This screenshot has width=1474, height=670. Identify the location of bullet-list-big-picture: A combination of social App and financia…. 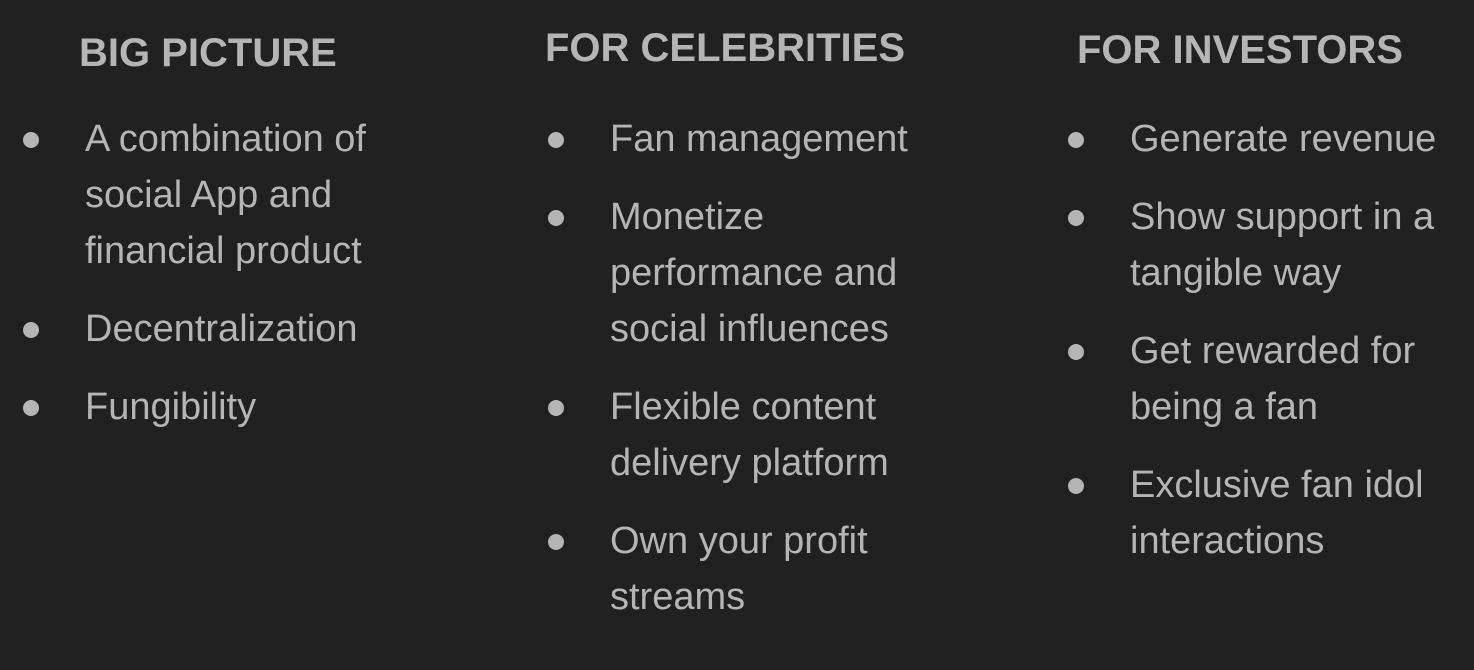
(219, 284).